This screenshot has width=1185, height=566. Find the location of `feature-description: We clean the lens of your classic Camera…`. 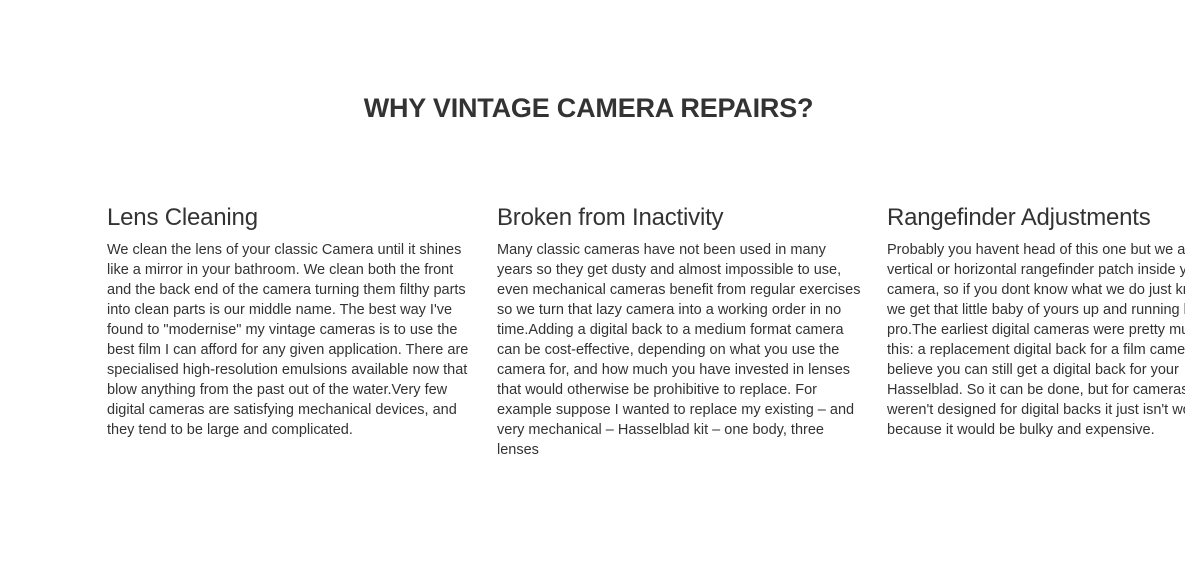

feature-description: We clean the lens of your classic Camera… is located at coordinates (288, 340).